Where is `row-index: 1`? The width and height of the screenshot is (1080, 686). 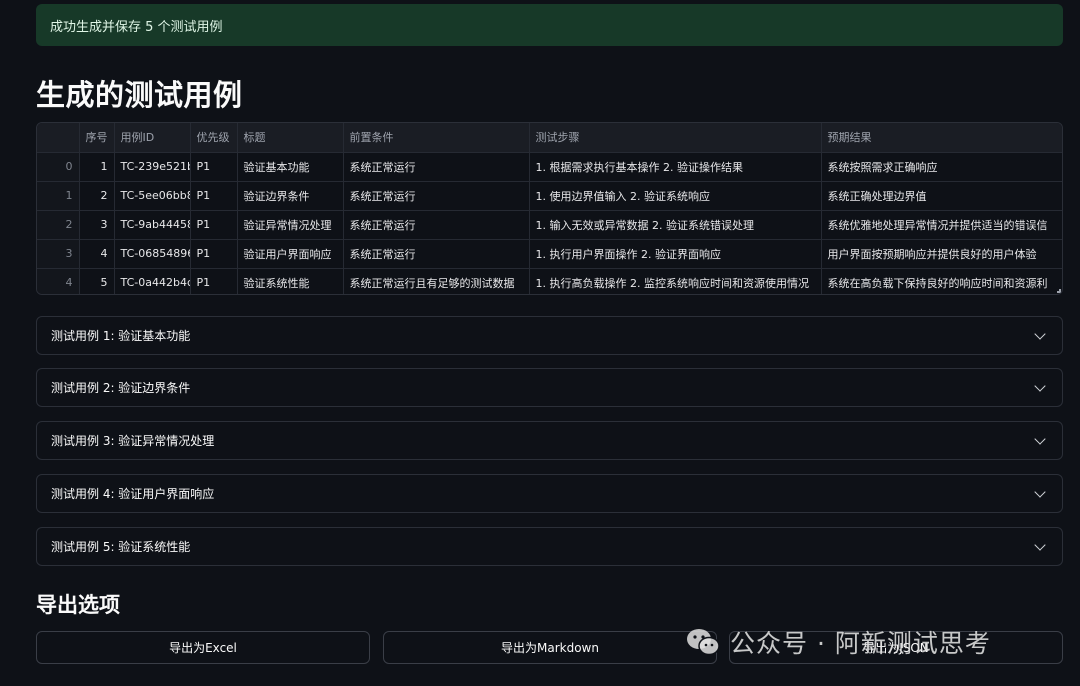
row-index: 1 is located at coordinates (58, 196).